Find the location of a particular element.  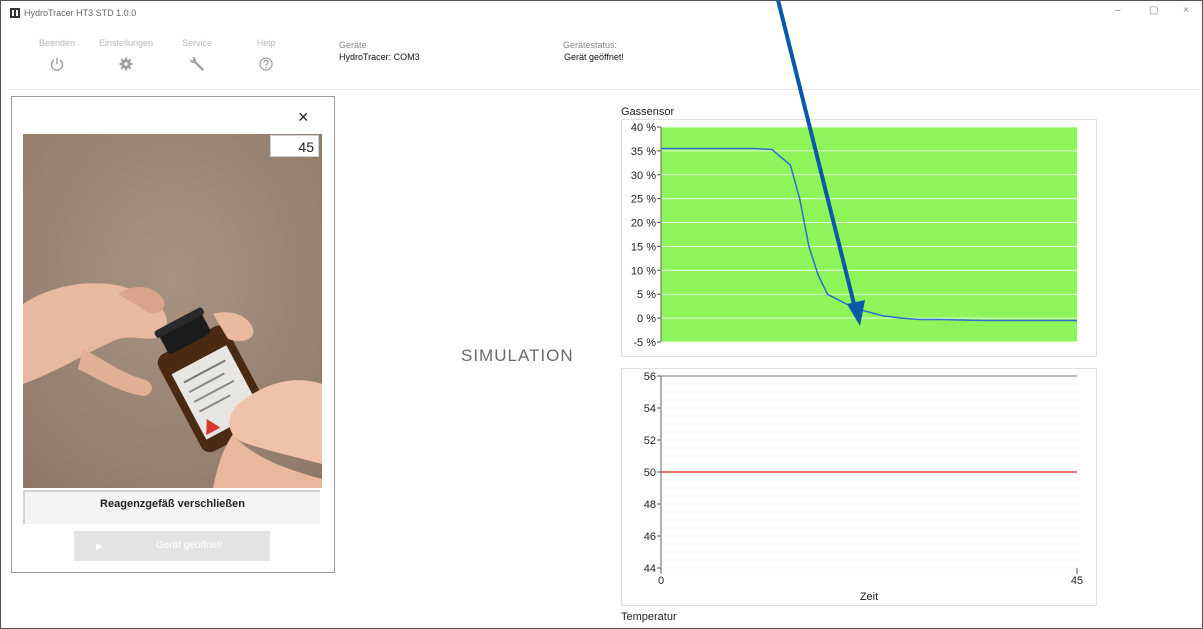

close-panel-button: × is located at coordinates (303, 117).